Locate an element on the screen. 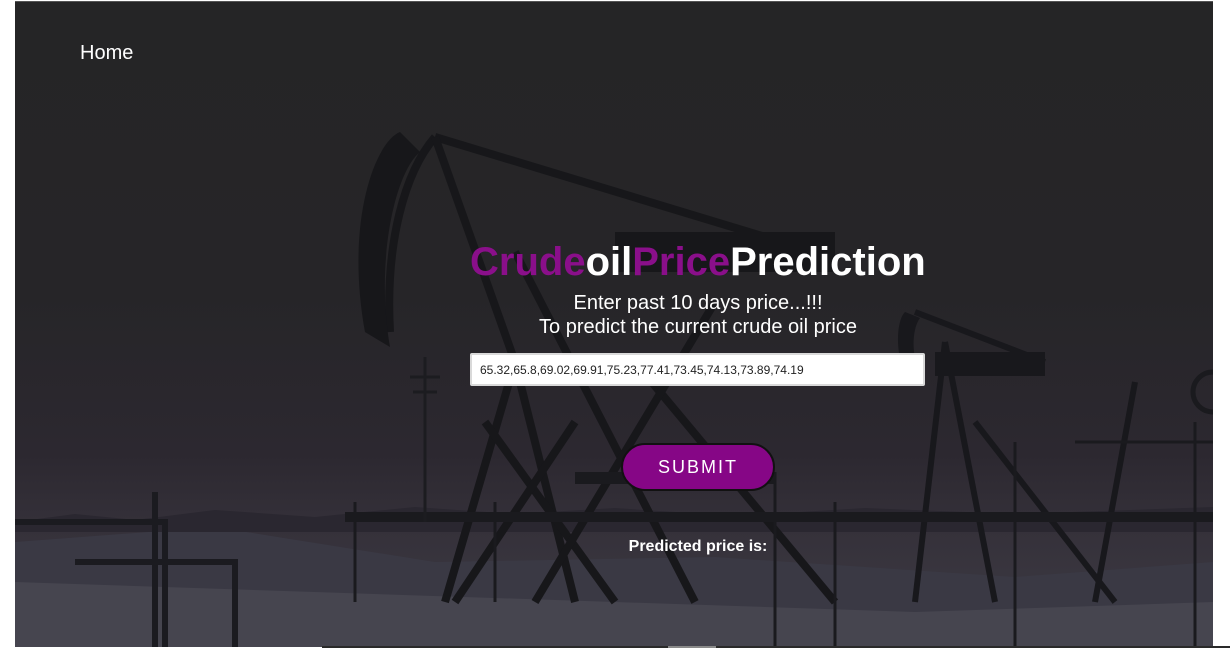 The image size is (1230, 648). submit-button: SUBMIT is located at coordinates (698, 467).